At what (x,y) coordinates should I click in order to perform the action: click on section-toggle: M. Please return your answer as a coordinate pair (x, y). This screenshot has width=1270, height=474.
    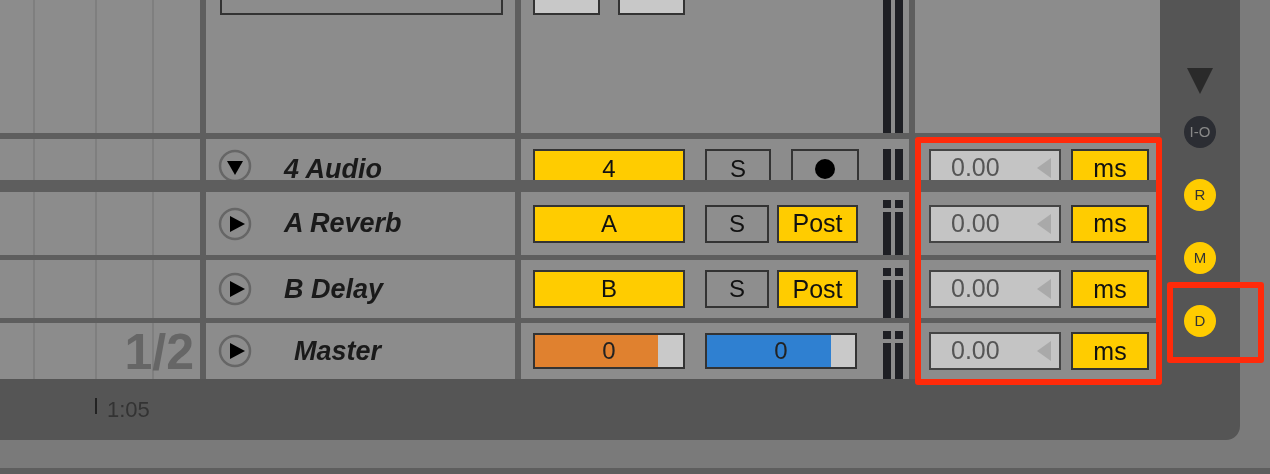
    Looking at the image, I should click on (1200, 258).